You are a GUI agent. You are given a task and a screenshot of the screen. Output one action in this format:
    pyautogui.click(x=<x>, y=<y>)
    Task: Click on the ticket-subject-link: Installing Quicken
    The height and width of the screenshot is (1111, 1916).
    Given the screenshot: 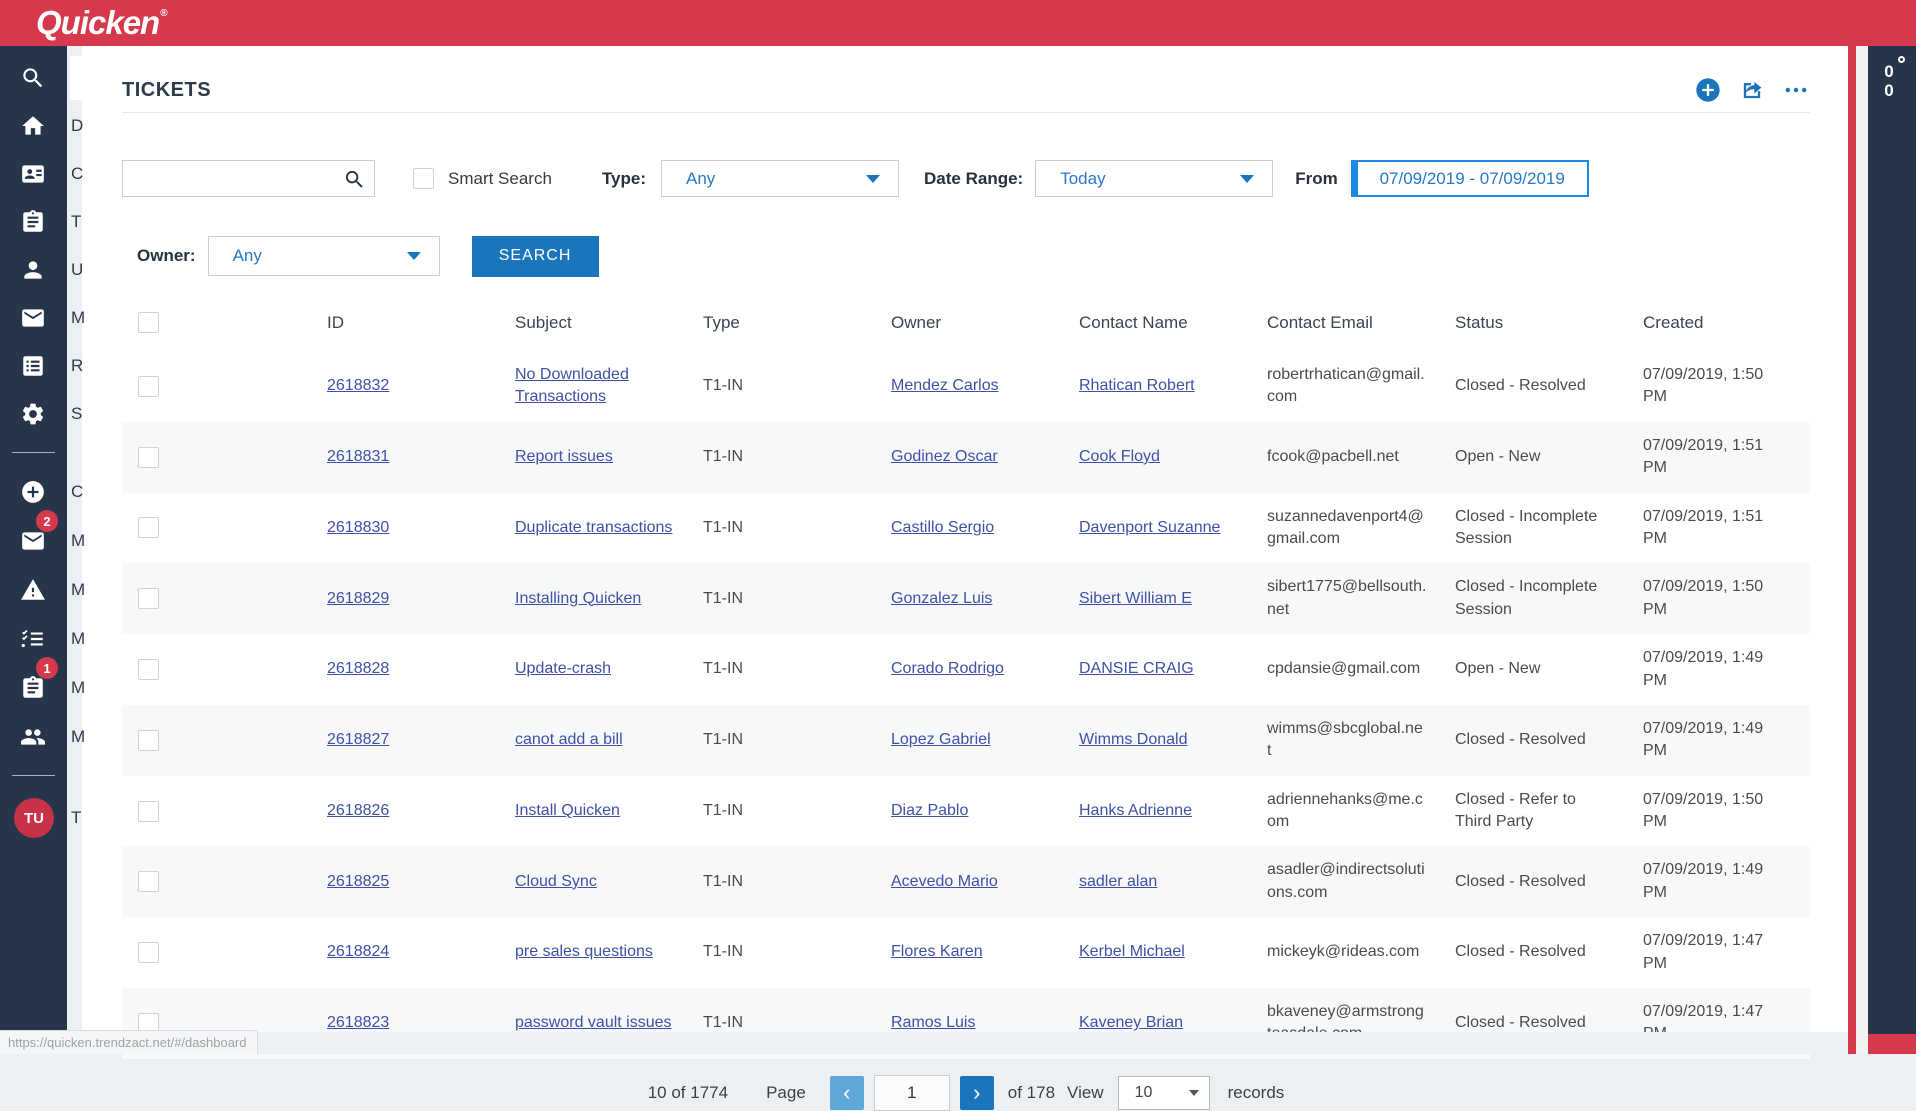 What is the action you would take?
    pyautogui.click(x=578, y=598)
    